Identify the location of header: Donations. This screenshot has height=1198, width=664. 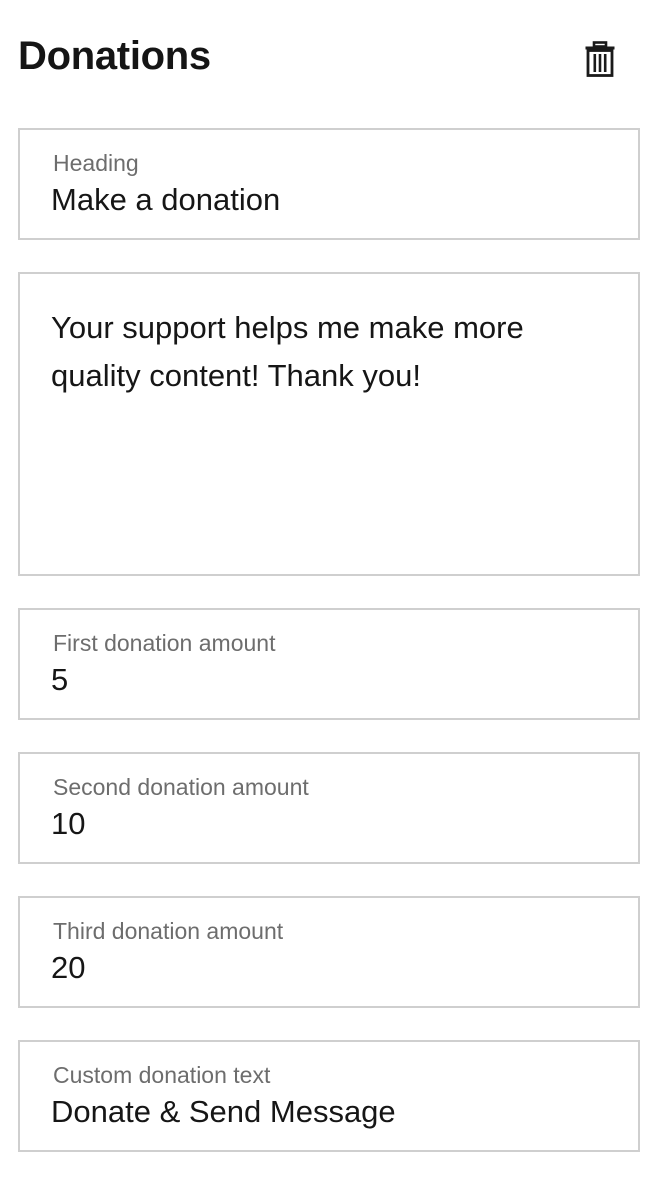
(329, 58).